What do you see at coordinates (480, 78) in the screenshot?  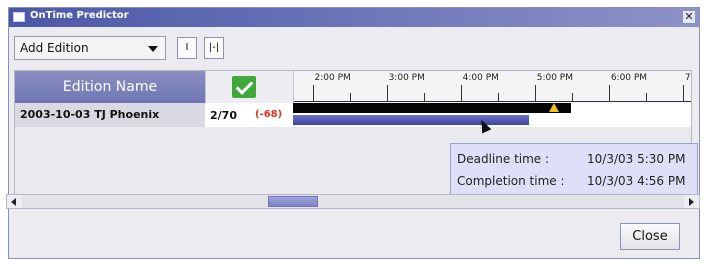 I see `timeline-tick-label: 4:00 PM` at bounding box center [480, 78].